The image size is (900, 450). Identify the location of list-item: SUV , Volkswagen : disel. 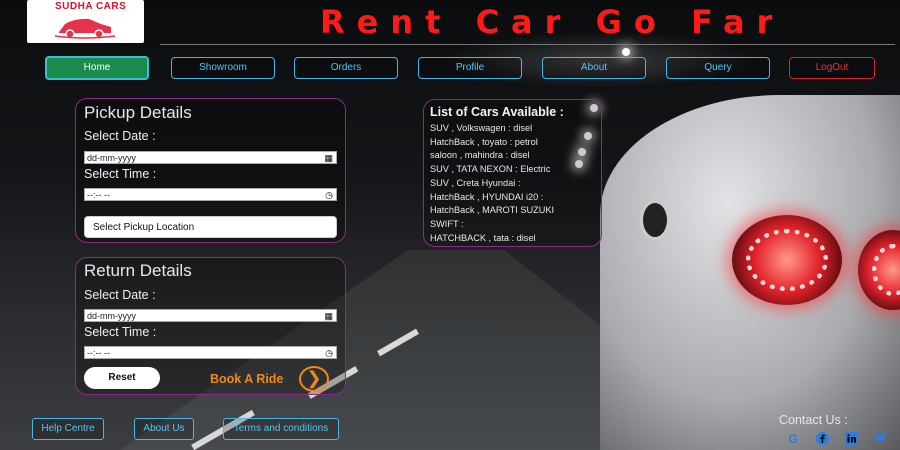
(481, 128).